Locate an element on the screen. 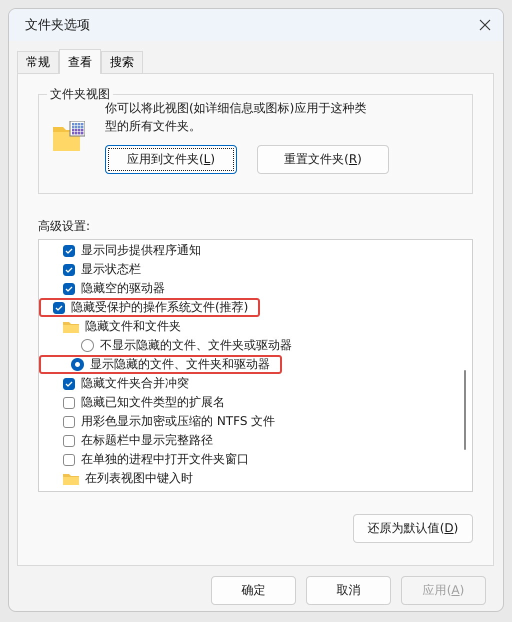 The width and height of the screenshot is (512, 622). tab: 查看 is located at coordinates (80, 61).